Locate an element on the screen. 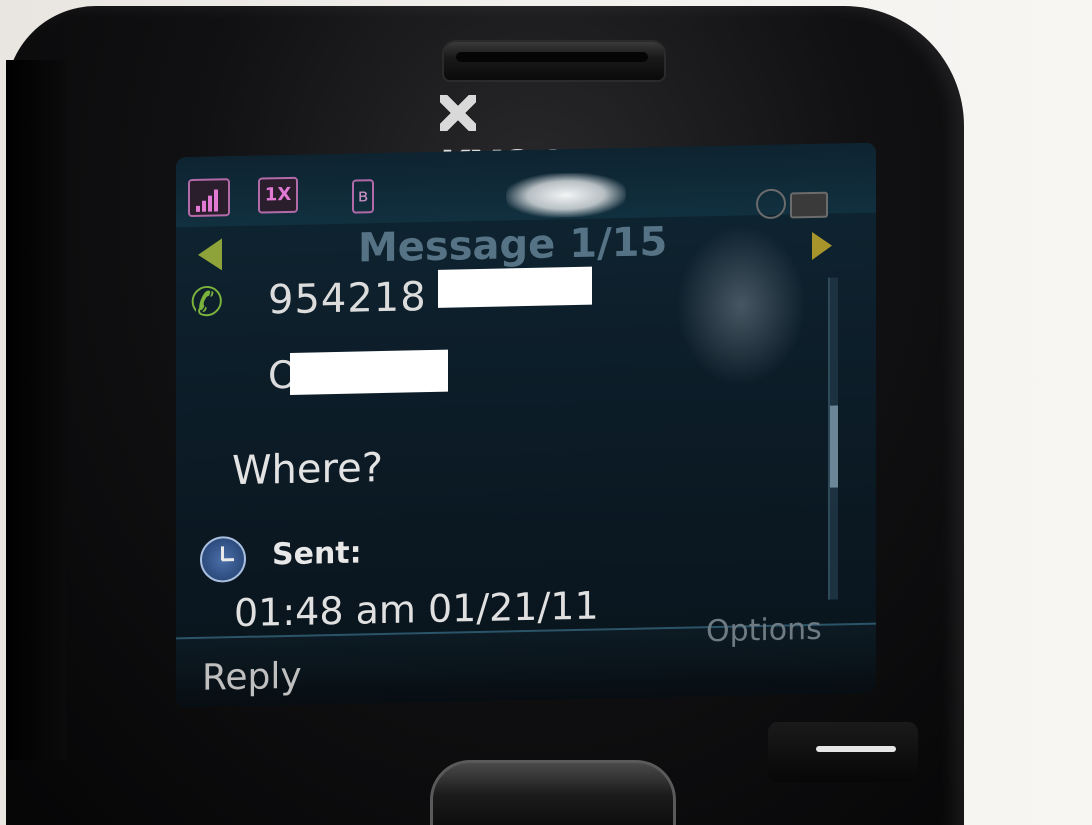 Image resolution: width=1092 pixels, height=825 pixels. right-softkey-indicator is located at coordinates (856, 749).